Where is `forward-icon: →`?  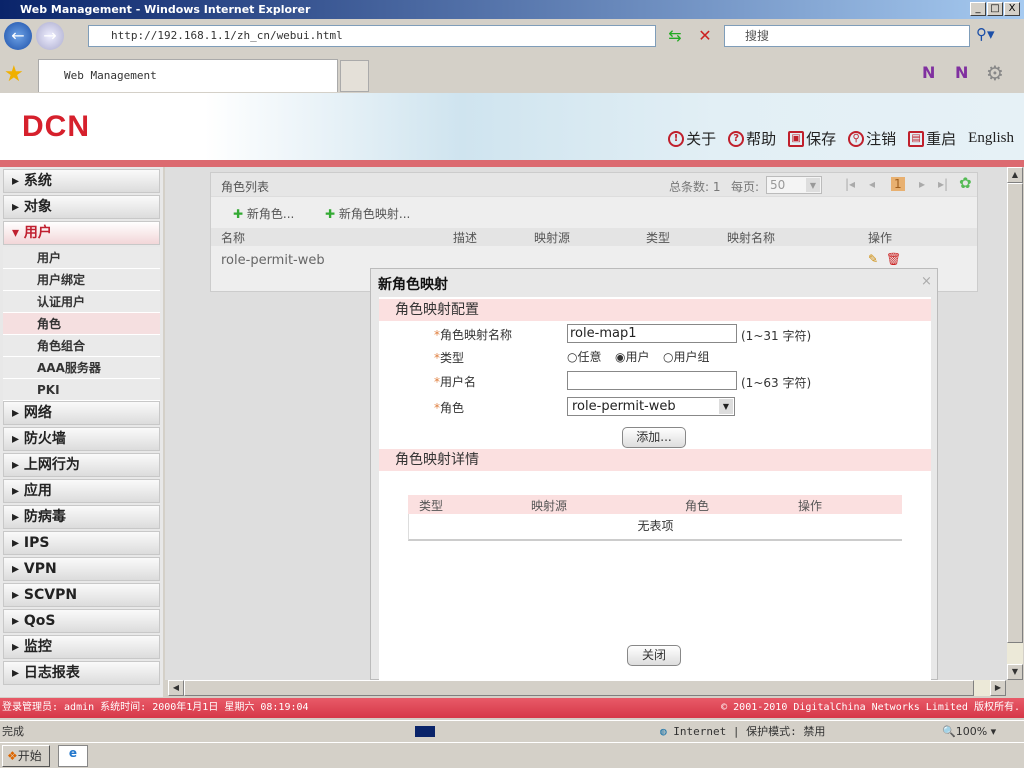 forward-icon: → is located at coordinates (50, 36).